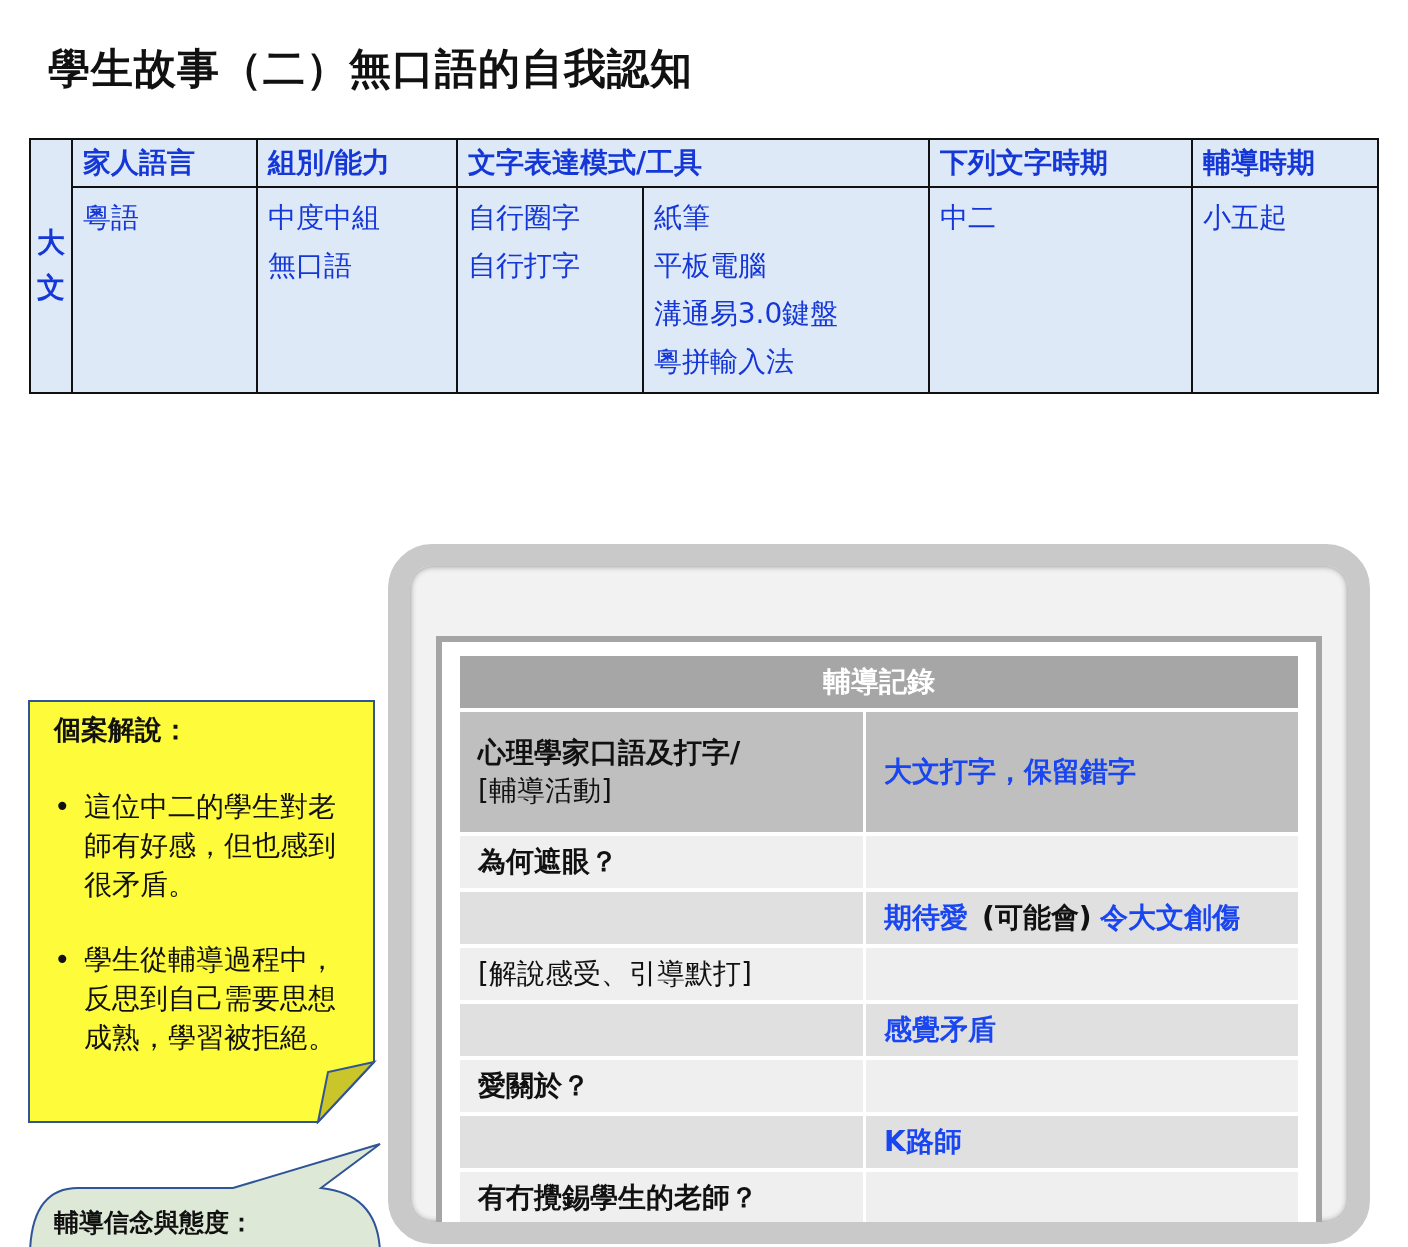 Image resolution: width=1408 pixels, height=1247 pixels. I want to click on record-text: (可能會), so click(1037, 918).